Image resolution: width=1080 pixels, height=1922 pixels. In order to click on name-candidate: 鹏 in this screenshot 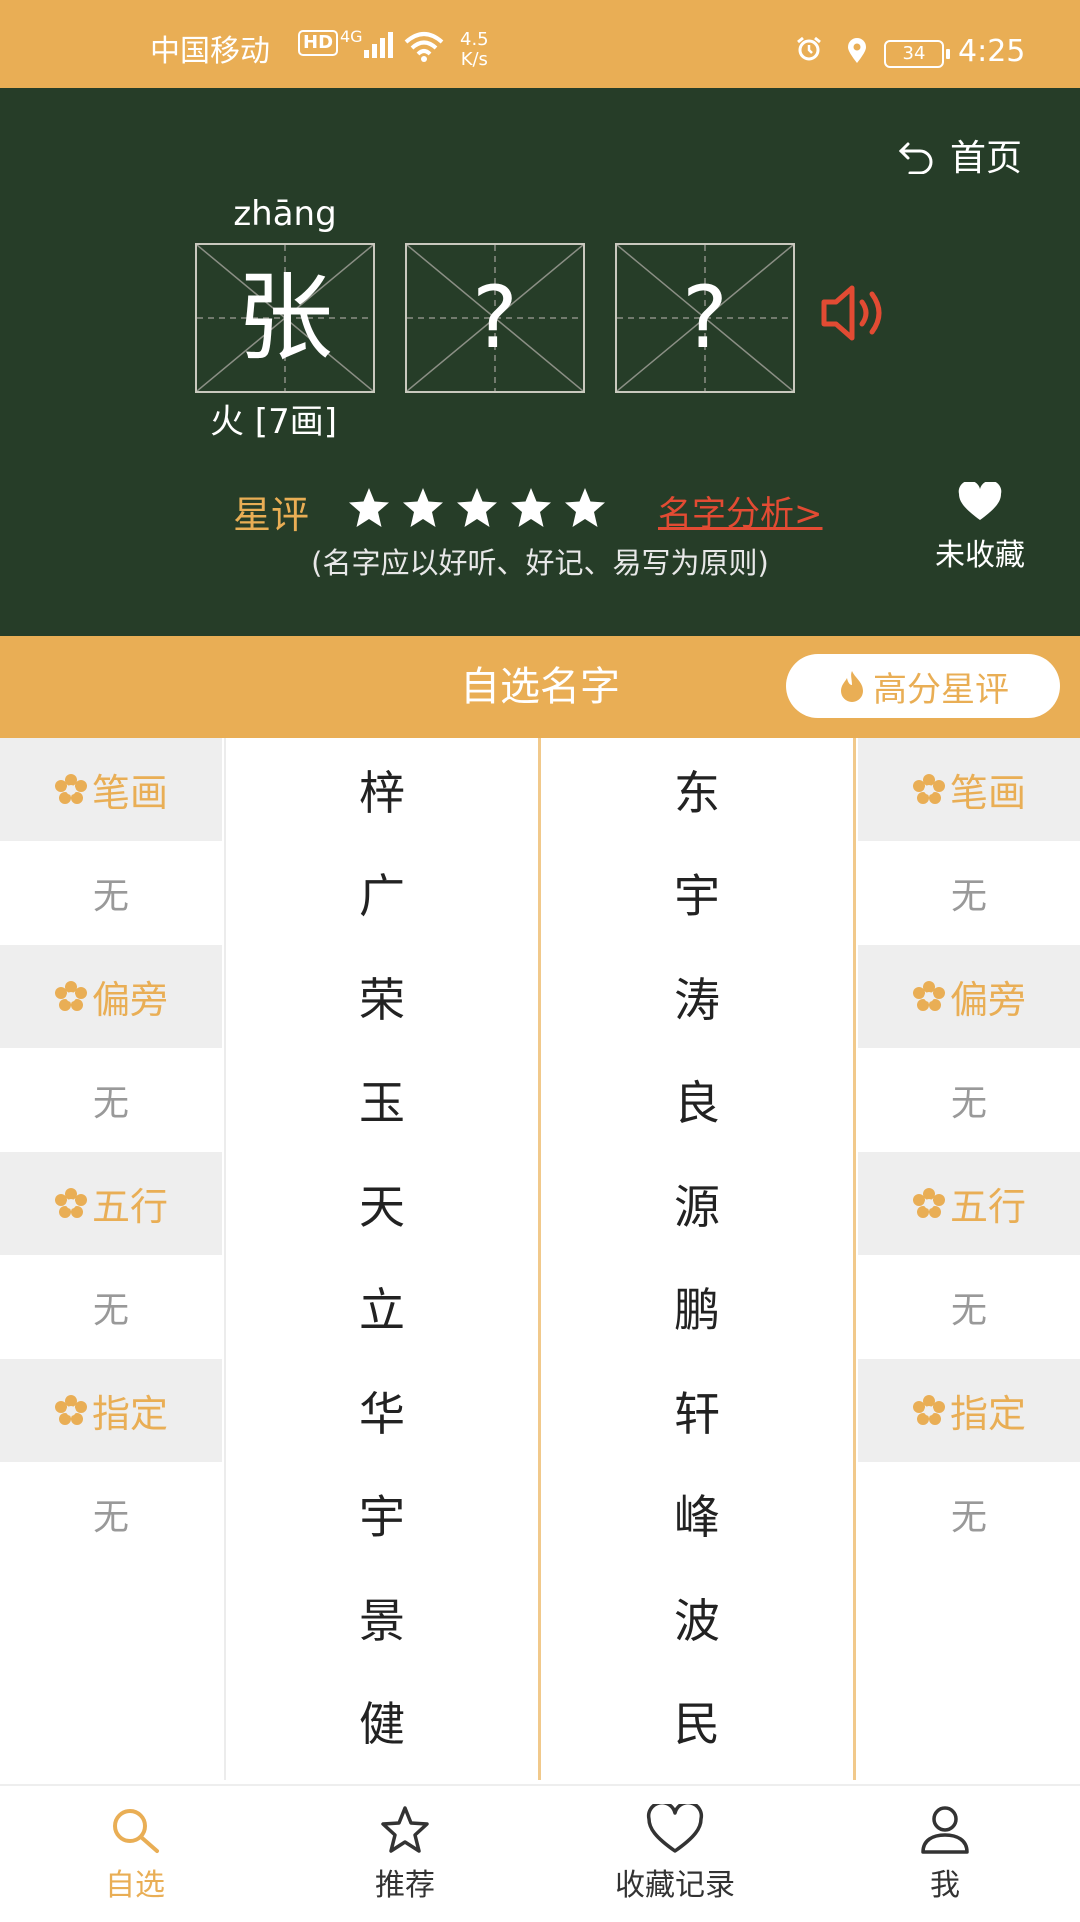, I will do `click(697, 1308)`.